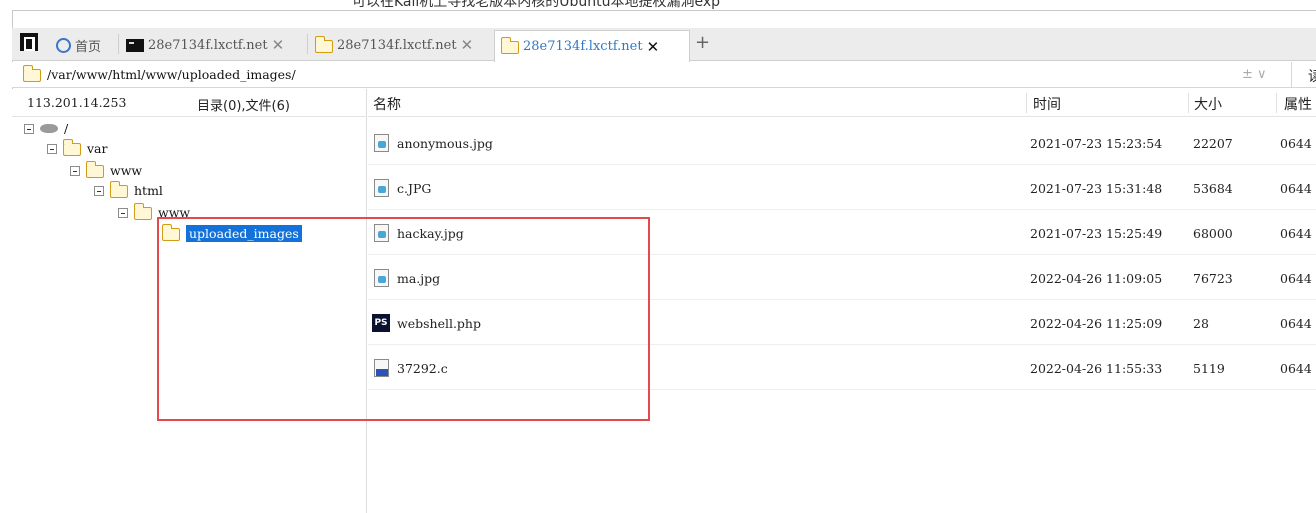 This screenshot has width=1316, height=513. I want to click on item-counts: 目录(0),文件(6), so click(243, 106).